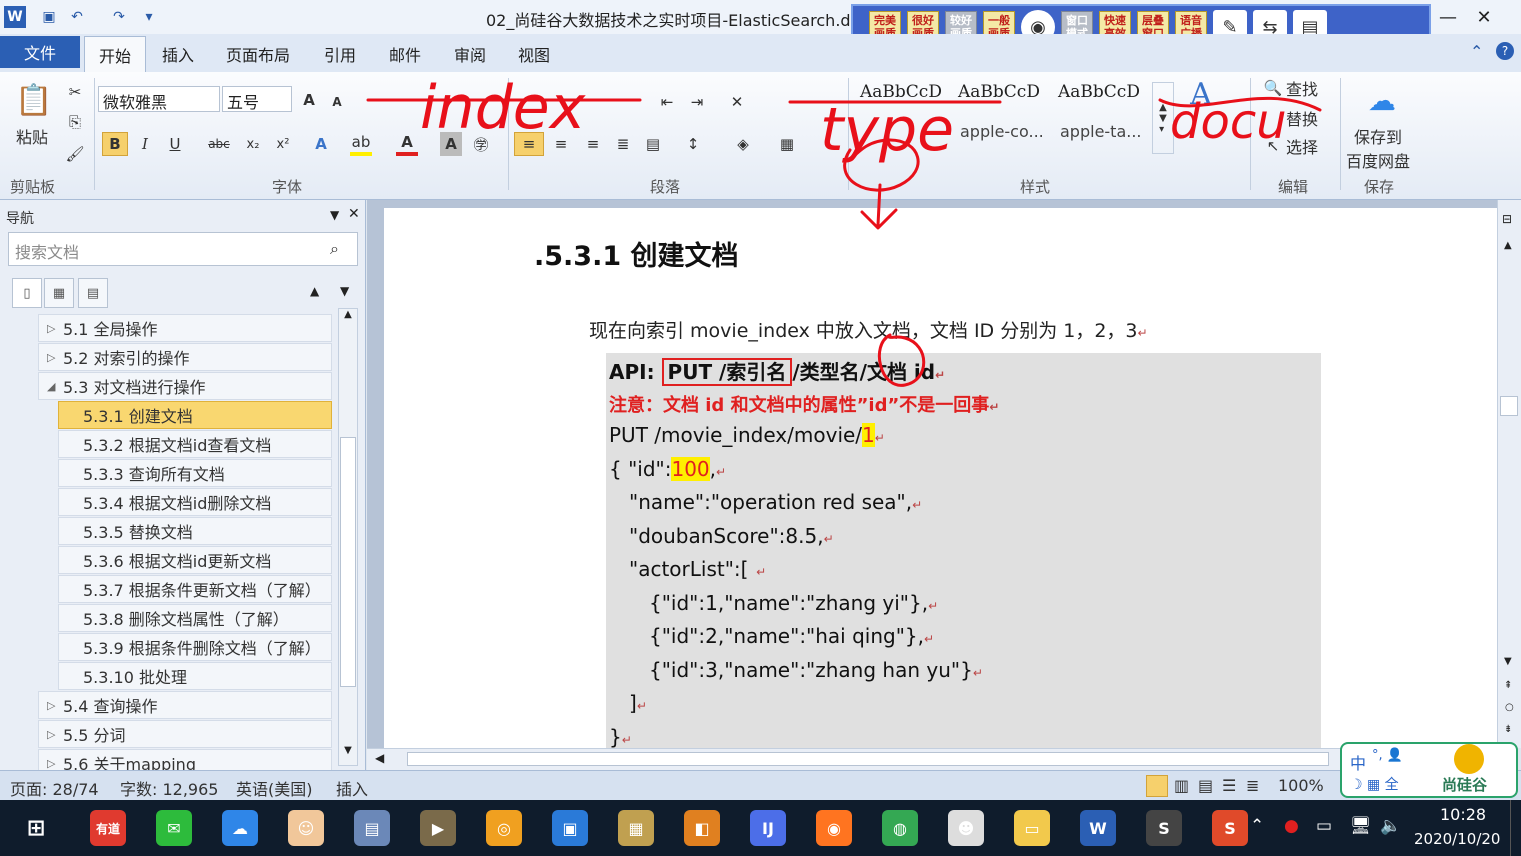 Image resolution: width=1521 pixels, height=856 pixels. I want to click on nav-scrollbar: ▲ ▼, so click(348, 537).